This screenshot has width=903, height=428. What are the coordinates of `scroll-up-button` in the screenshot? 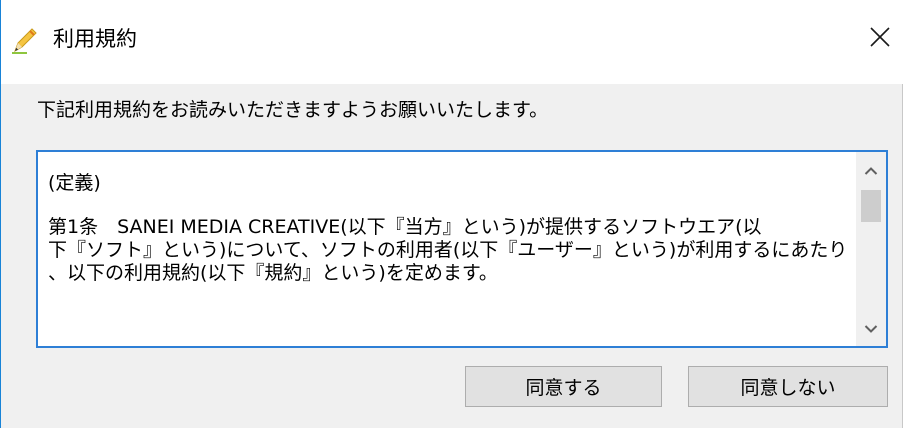 It's located at (871, 170).